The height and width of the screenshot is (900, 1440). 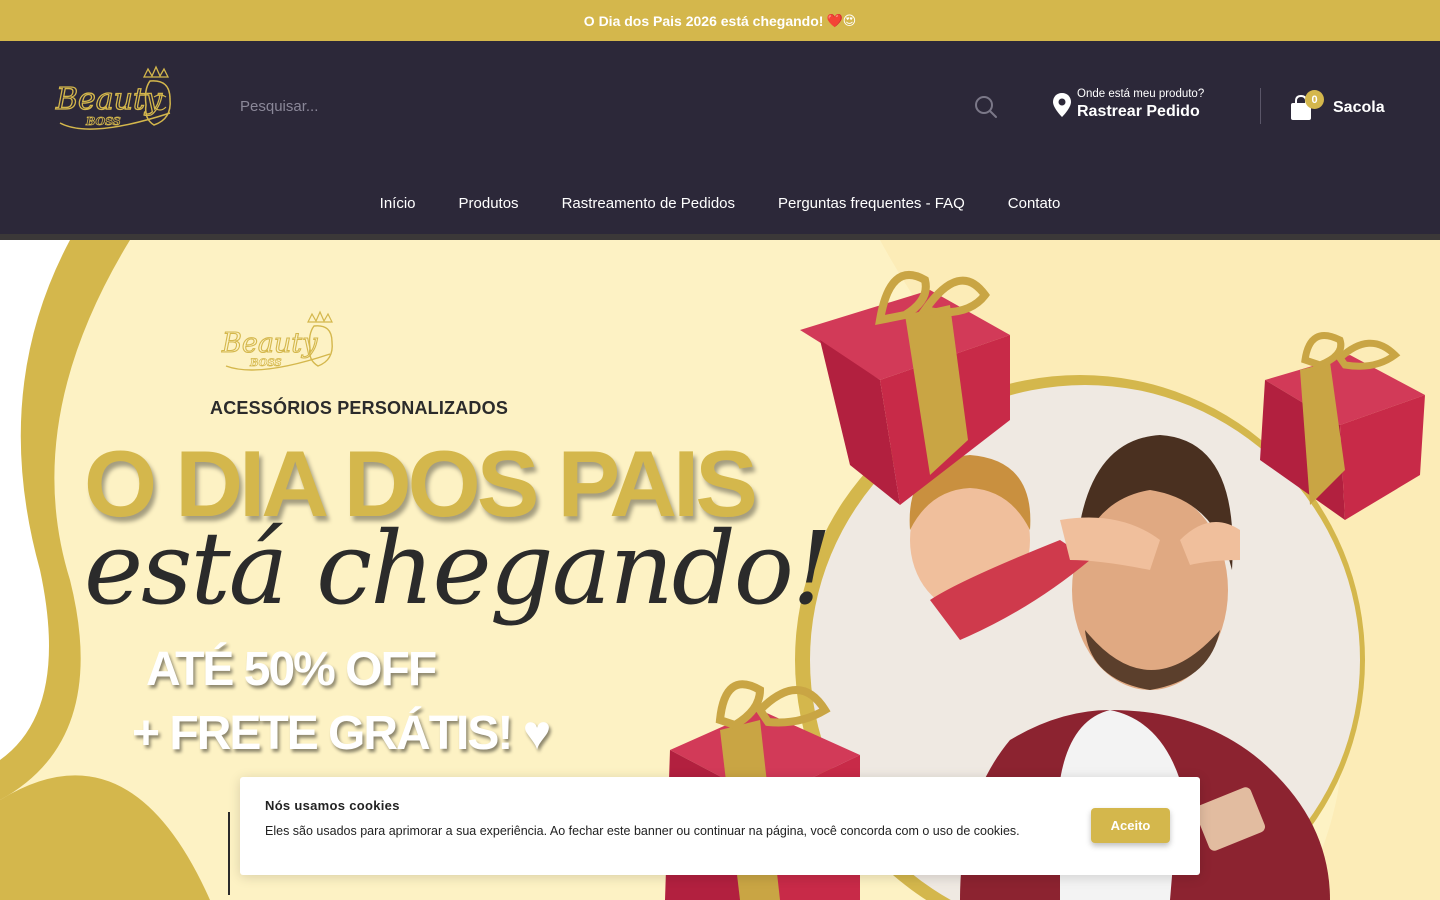 What do you see at coordinates (841, 20) in the screenshot?
I see `announcement-emojis: ❤️😍` at bounding box center [841, 20].